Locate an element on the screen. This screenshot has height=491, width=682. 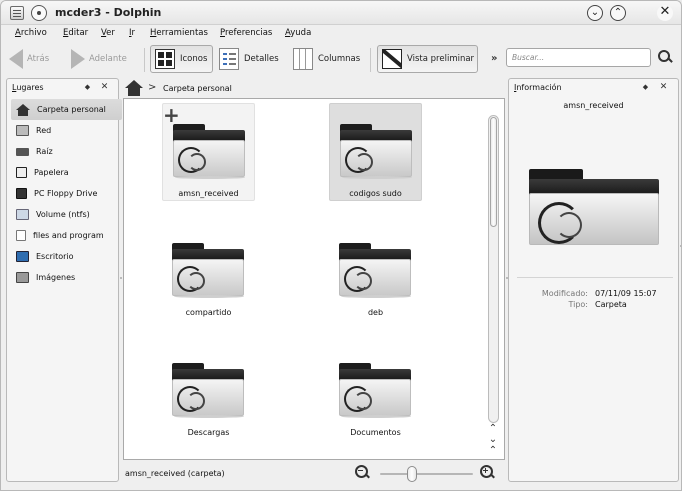
title-label: nformación is located at coordinates (539, 87).